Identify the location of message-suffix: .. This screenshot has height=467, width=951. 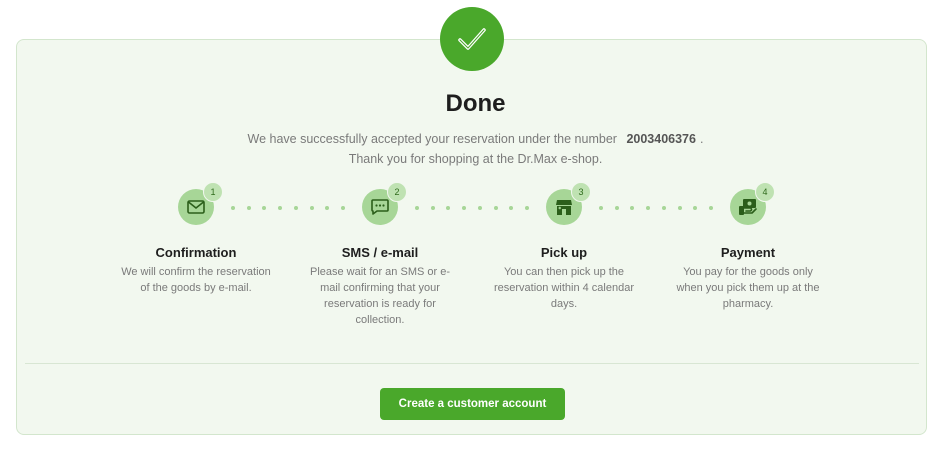
(701, 139).